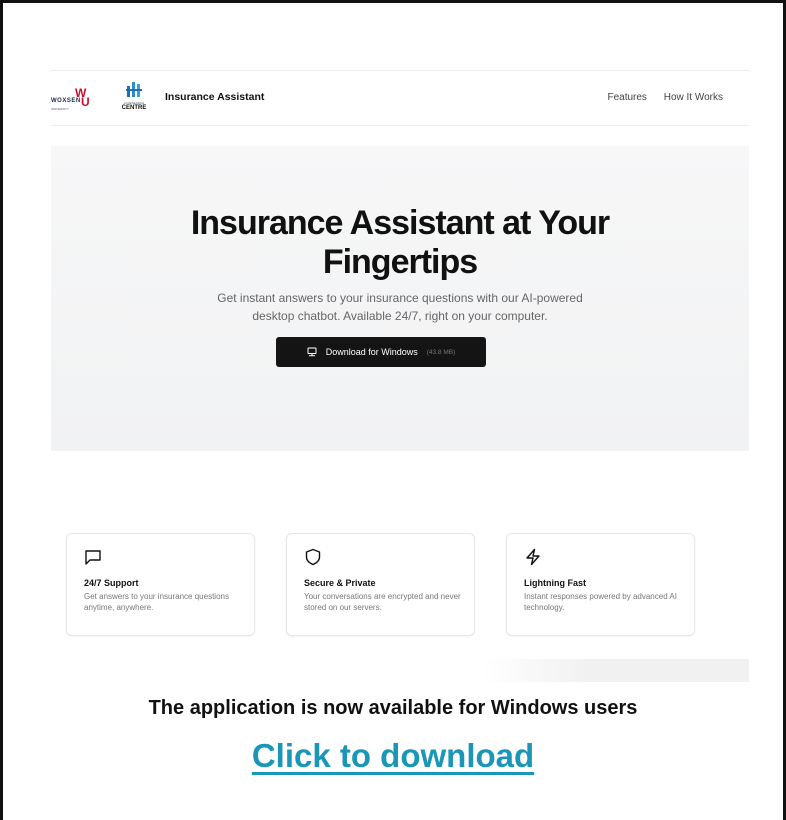 This screenshot has width=786, height=820. I want to click on download-size: (43.8 MB), so click(441, 352).